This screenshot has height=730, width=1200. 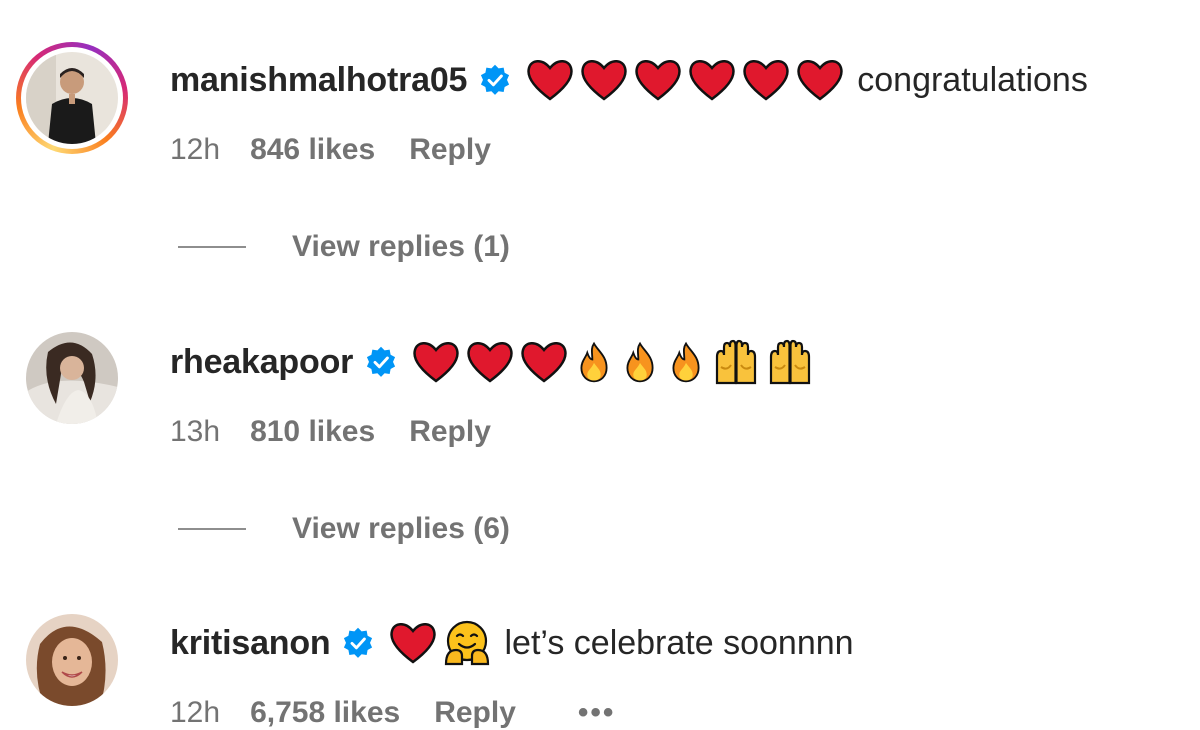 I want to click on comment-text: congratulations, so click(x=972, y=79).